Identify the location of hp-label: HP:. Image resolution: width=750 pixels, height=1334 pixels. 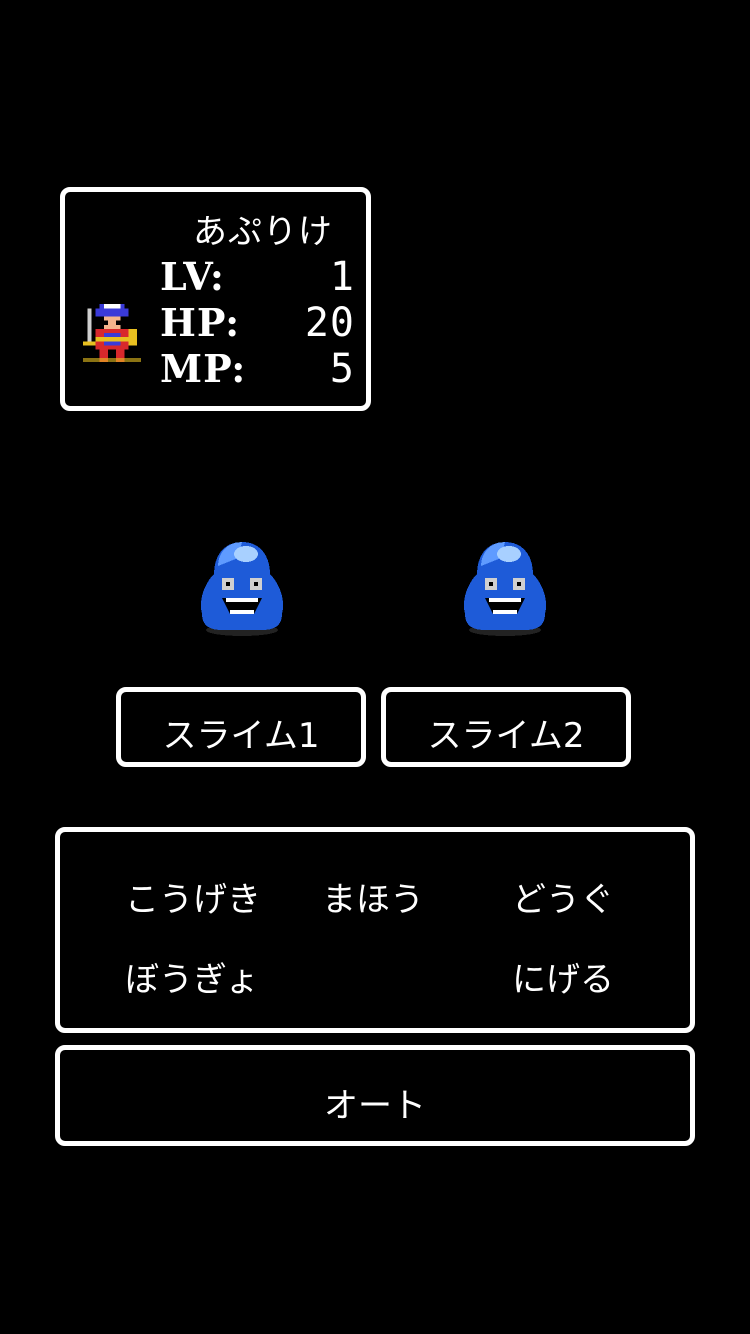
(200, 322).